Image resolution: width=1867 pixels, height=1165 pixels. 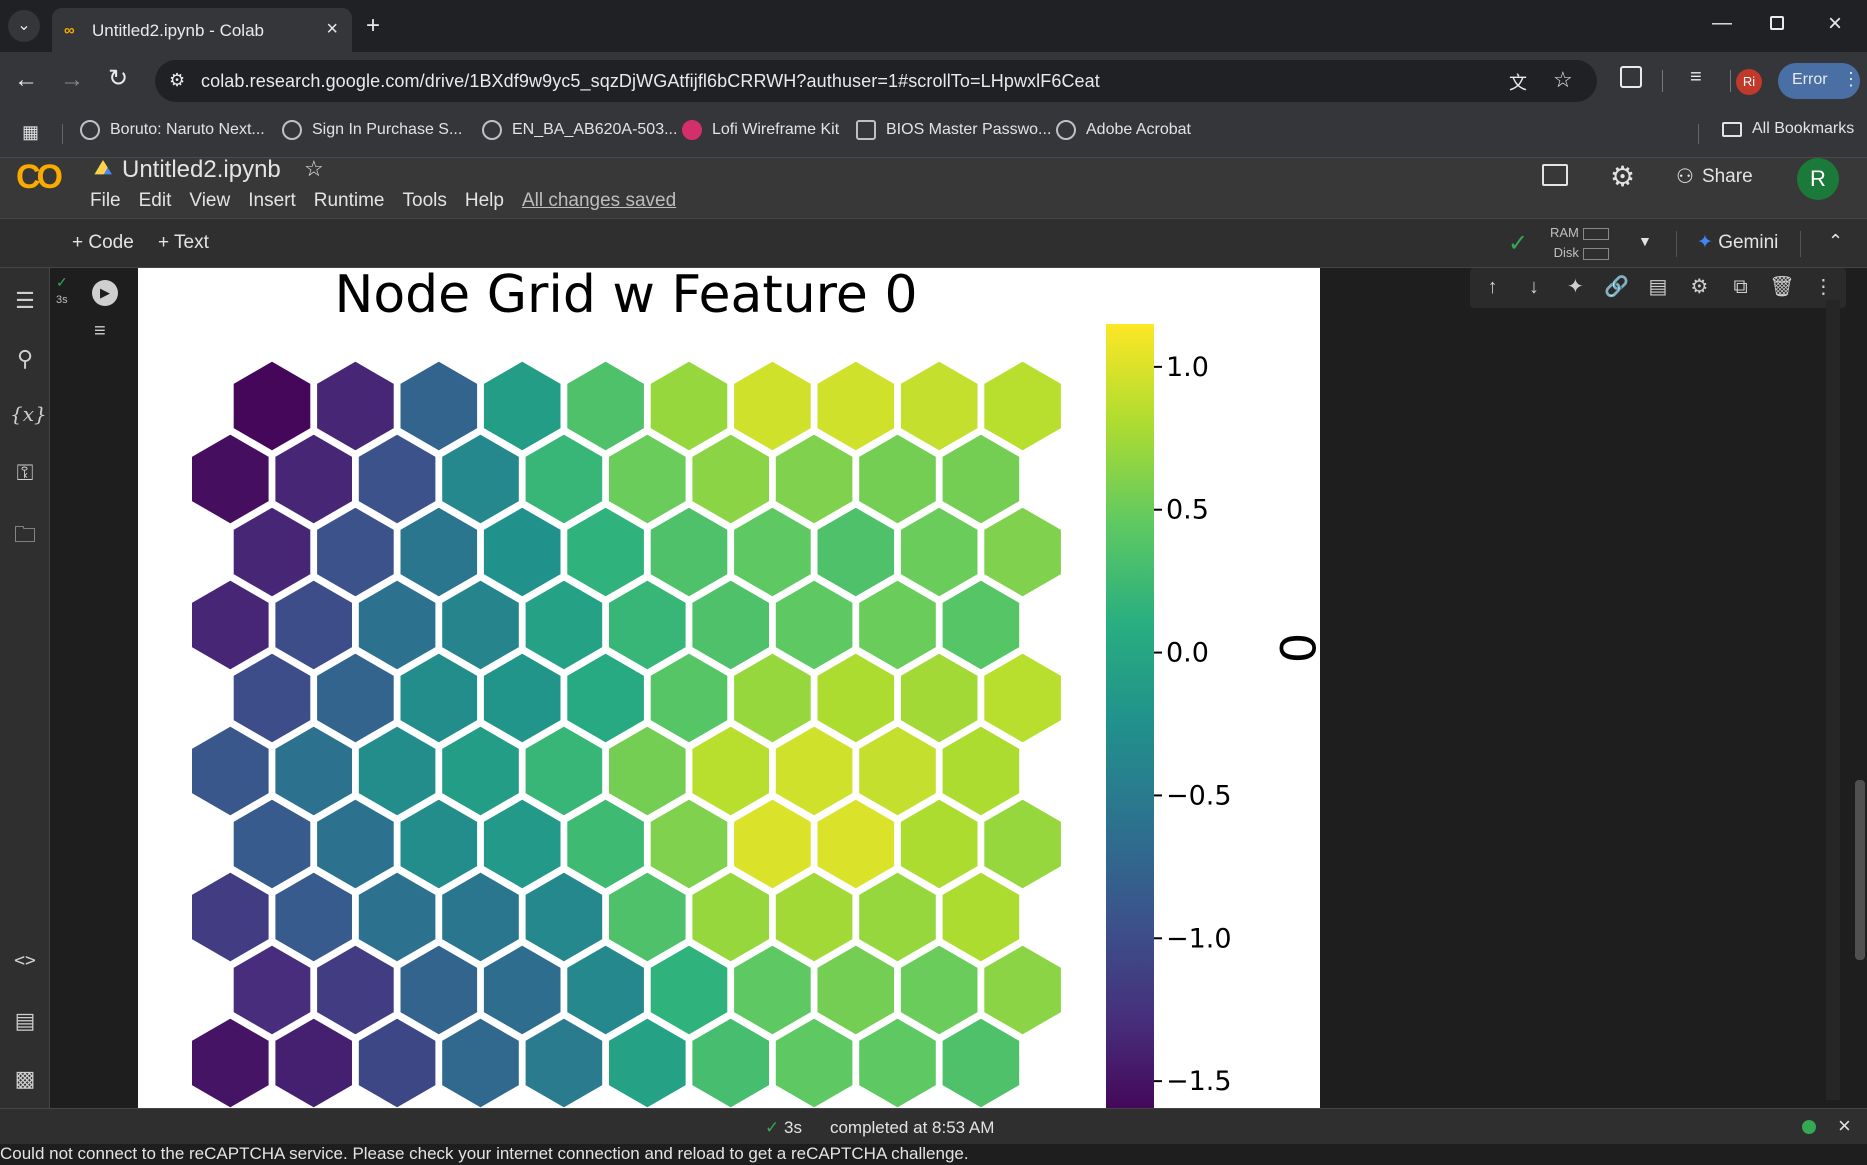 What do you see at coordinates (209, 201) in the screenshot?
I see `menu-view: View` at bounding box center [209, 201].